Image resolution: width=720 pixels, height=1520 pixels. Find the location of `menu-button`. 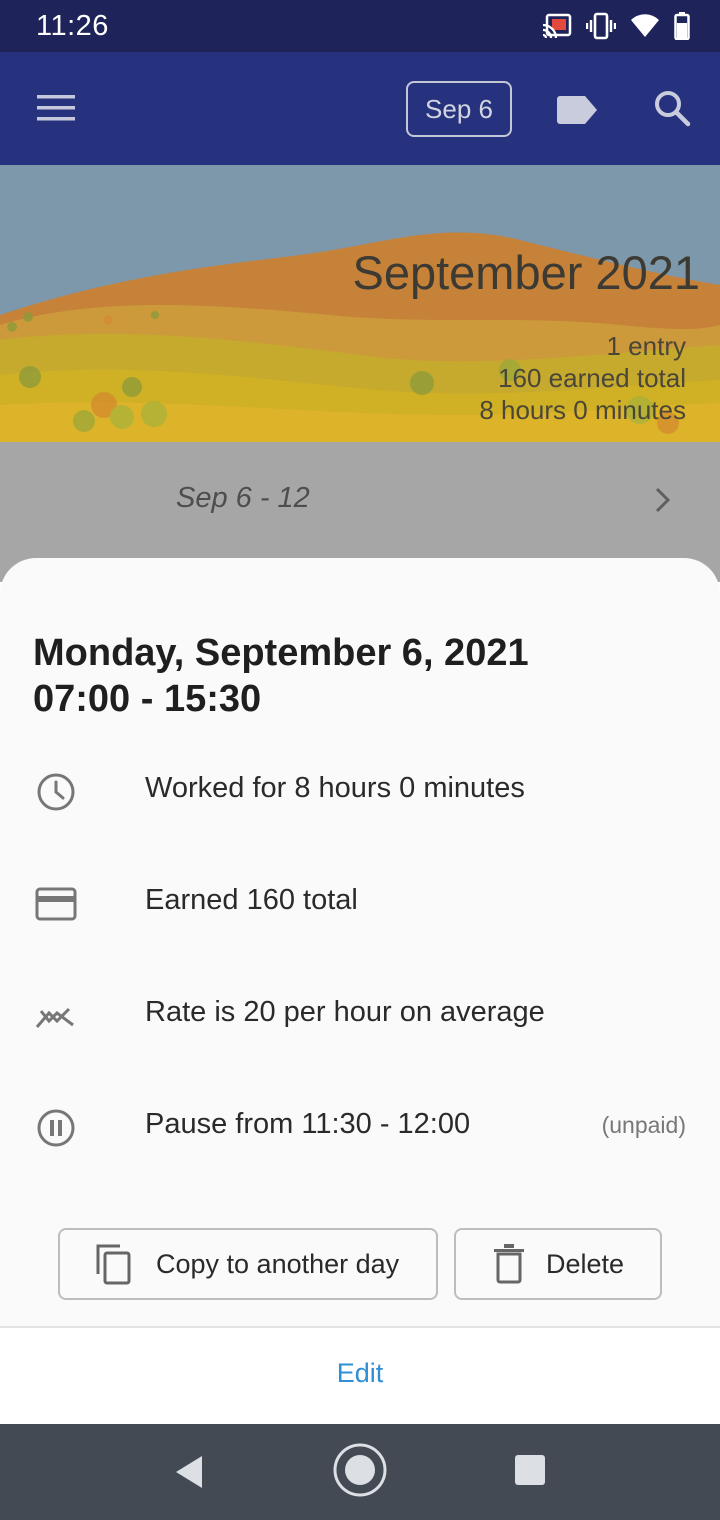

menu-button is located at coordinates (56, 108).